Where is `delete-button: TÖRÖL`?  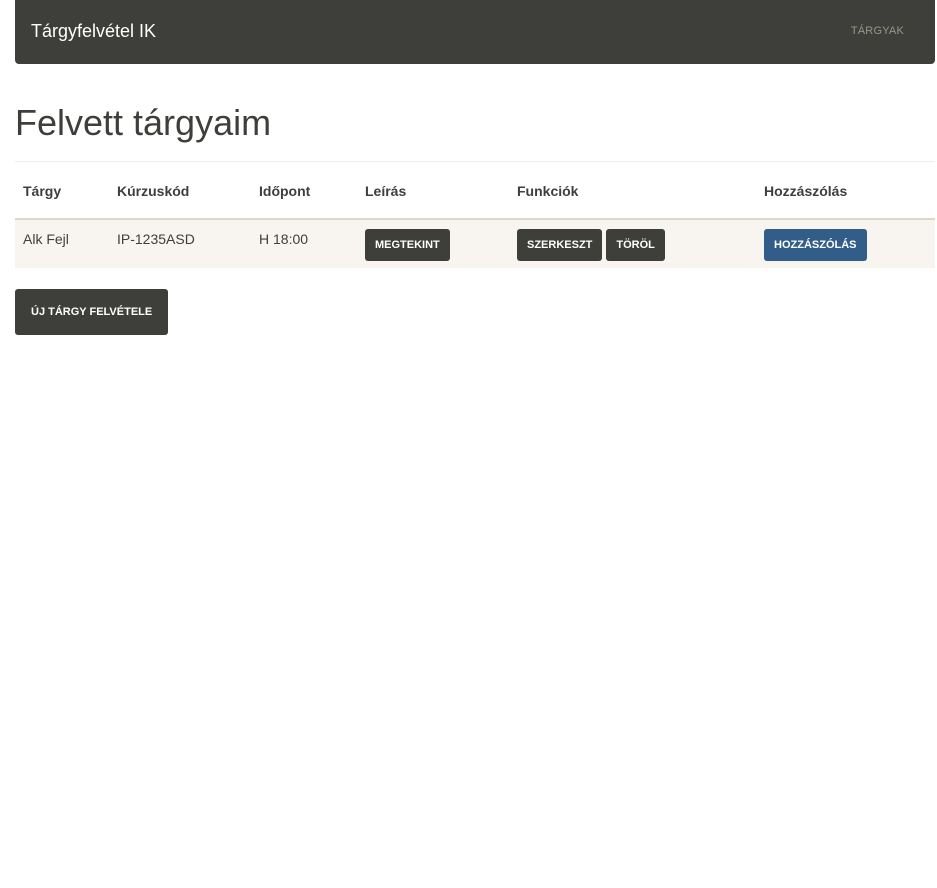
delete-button: TÖRÖL is located at coordinates (635, 245).